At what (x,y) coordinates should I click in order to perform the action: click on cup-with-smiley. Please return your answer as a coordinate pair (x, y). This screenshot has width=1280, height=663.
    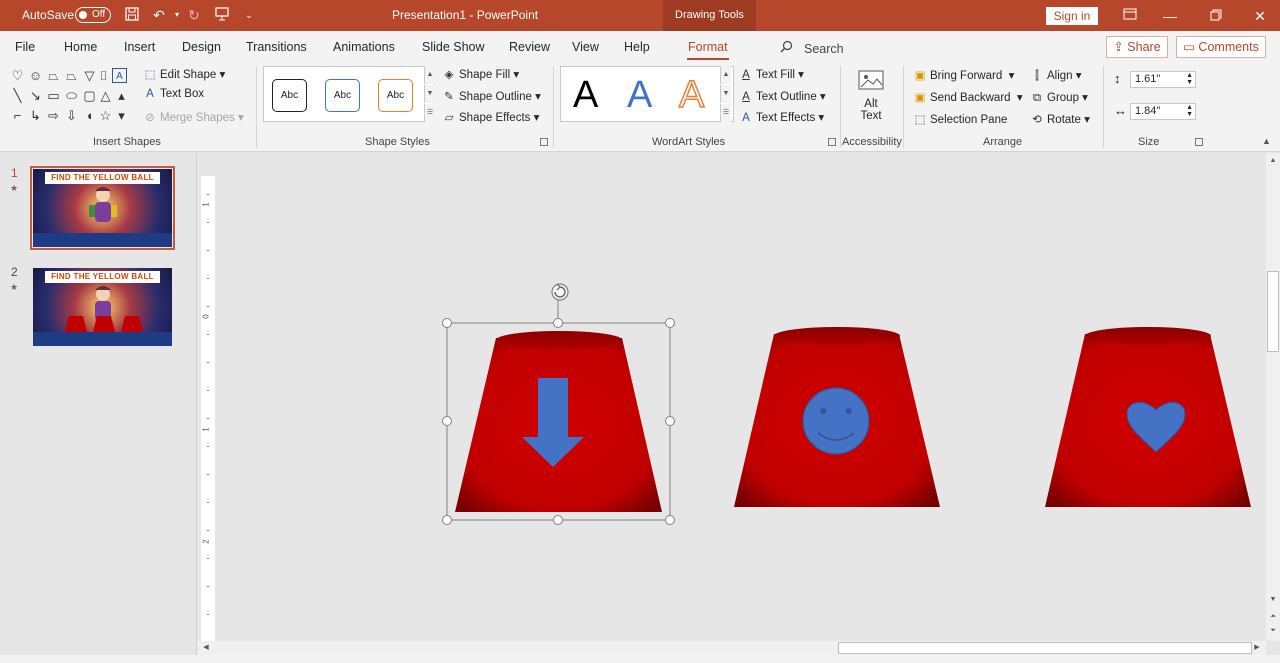
    Looking at the image, I should click on (837, 417).